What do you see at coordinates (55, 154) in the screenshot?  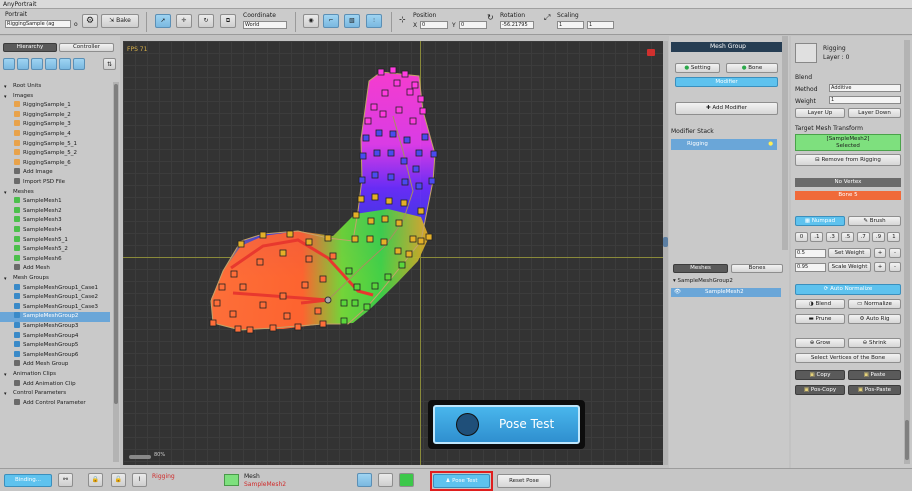 I see `tree-item: RiggingSample_5_2` at bounding box center [55, 154].